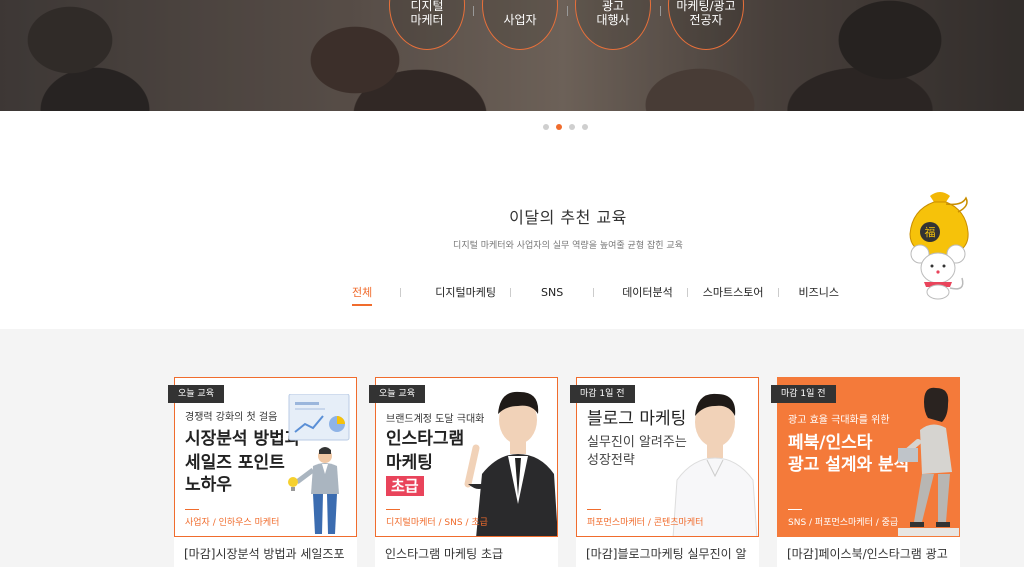  What do you see at coordinates (613, 6) in the screenshot?
I see `circle-label-line1: 광고` at bounding box center [613, 6].